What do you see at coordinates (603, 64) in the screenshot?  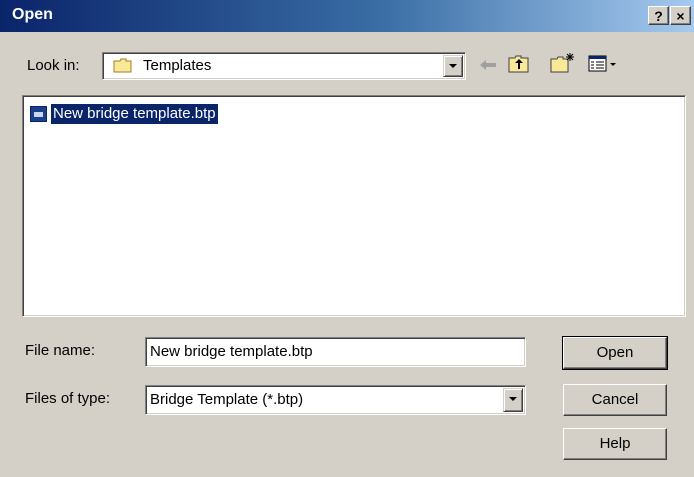 I see `view-menu-icon` at bounding box center [603, 64].